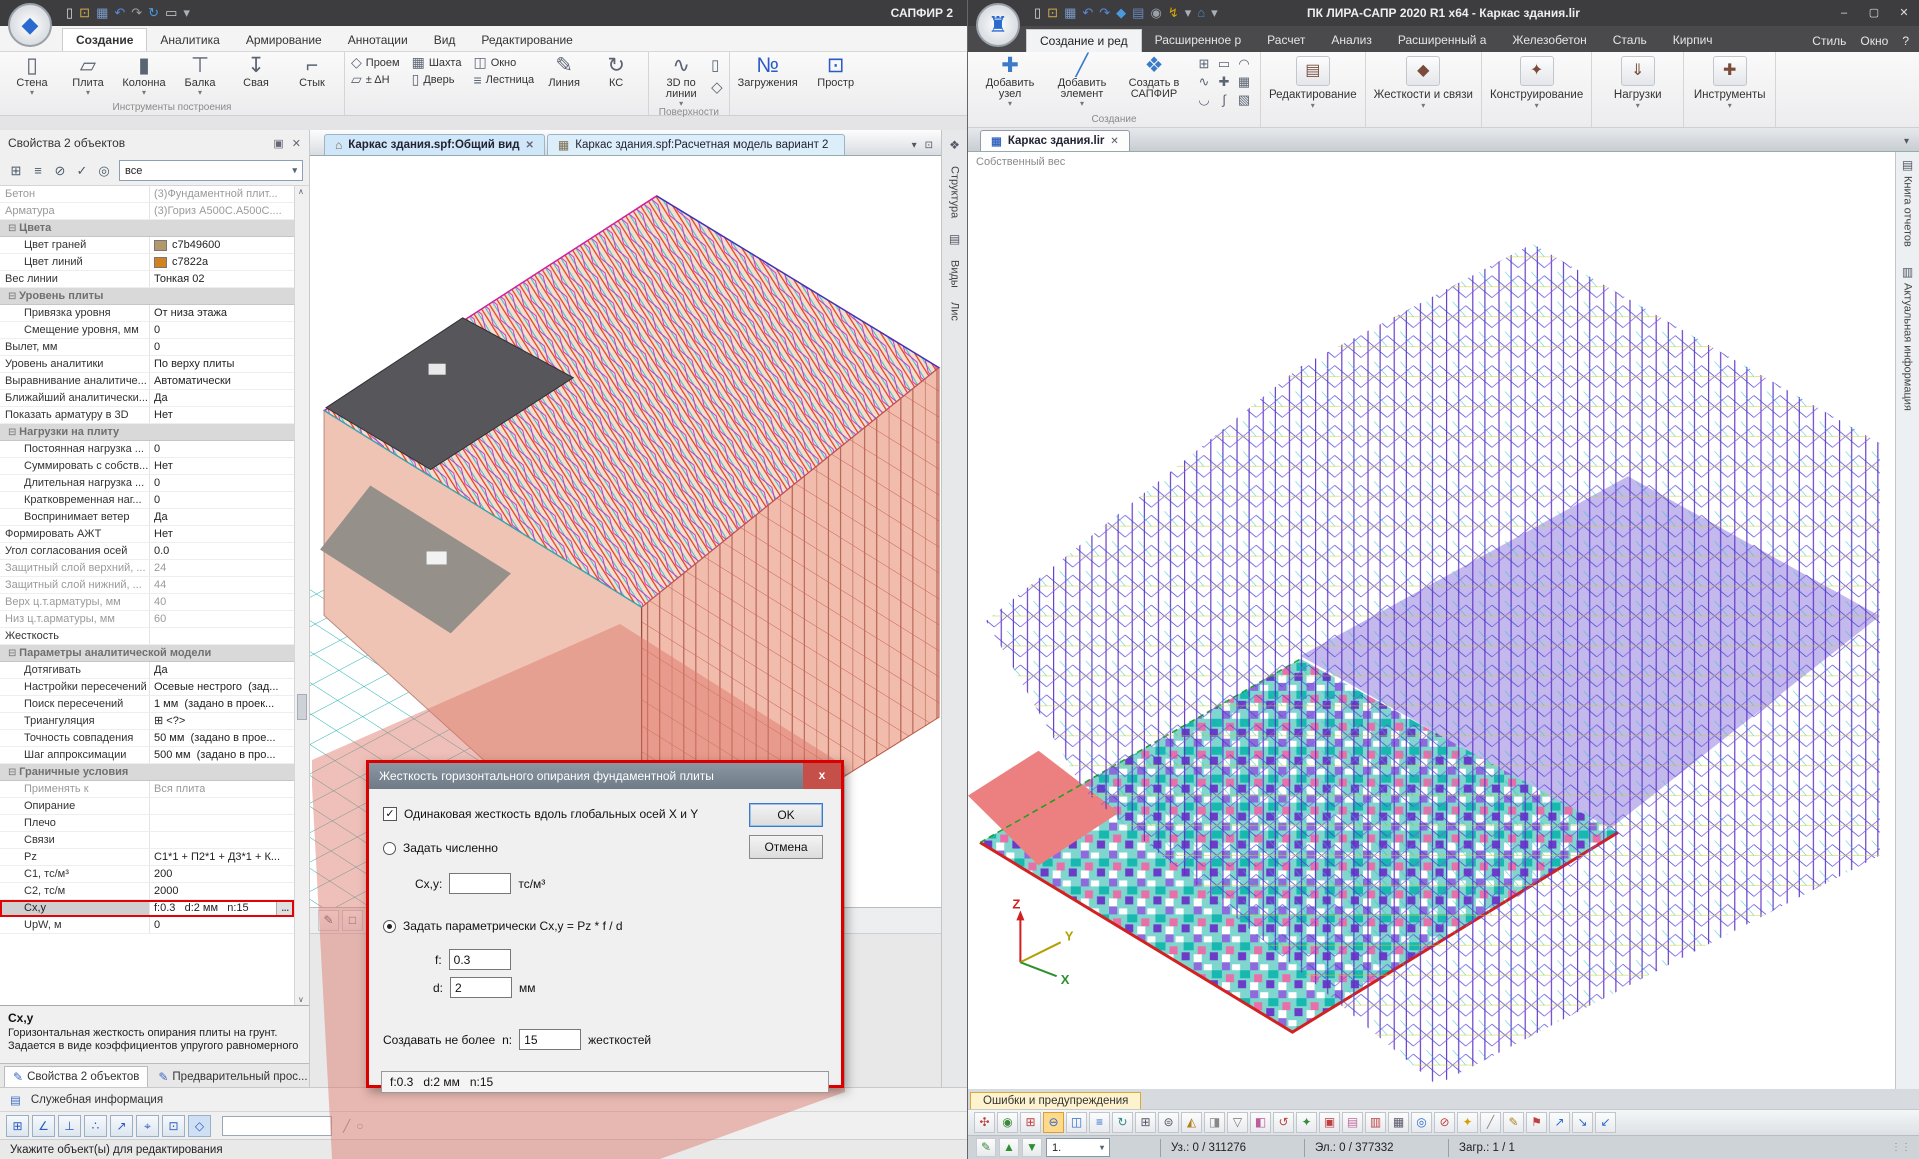 Image resolution: width=1919 pixels, height=1159 pixels. Describe the element at coordinates (173, 1125) in the screenshot. I see `magnet-off-icon: ⊡` at that location.